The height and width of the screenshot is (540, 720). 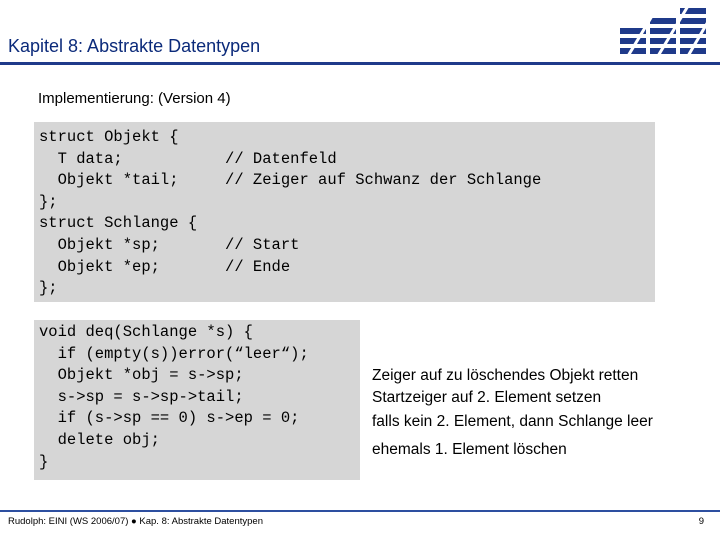 What do you see at coordinates (360, 63) in the screenshot?
I see `title-divider` at bounding box center [360, 63].